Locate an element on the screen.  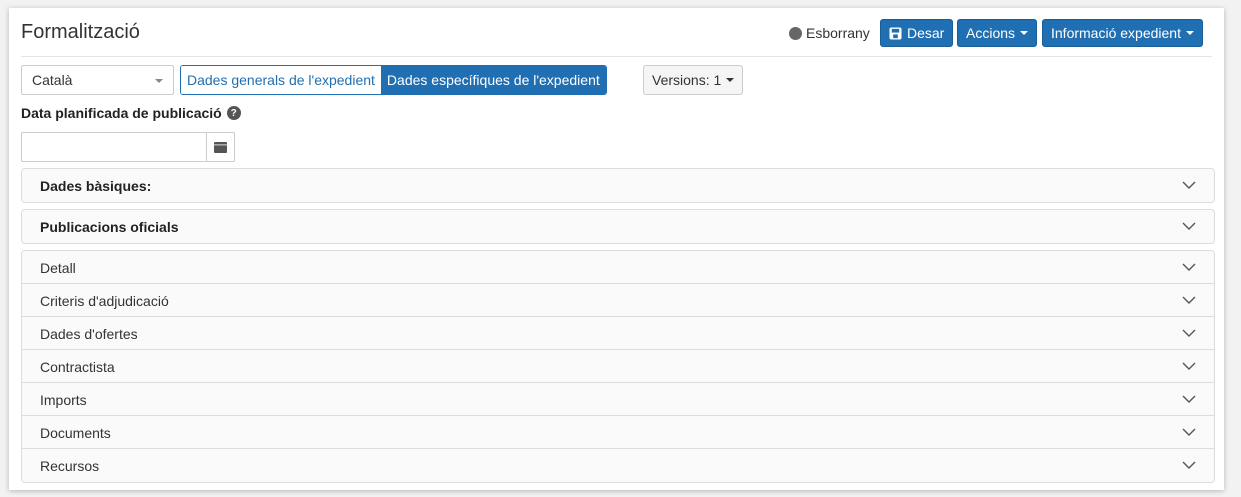
publication-date-input is located at coordinates (113, 147).